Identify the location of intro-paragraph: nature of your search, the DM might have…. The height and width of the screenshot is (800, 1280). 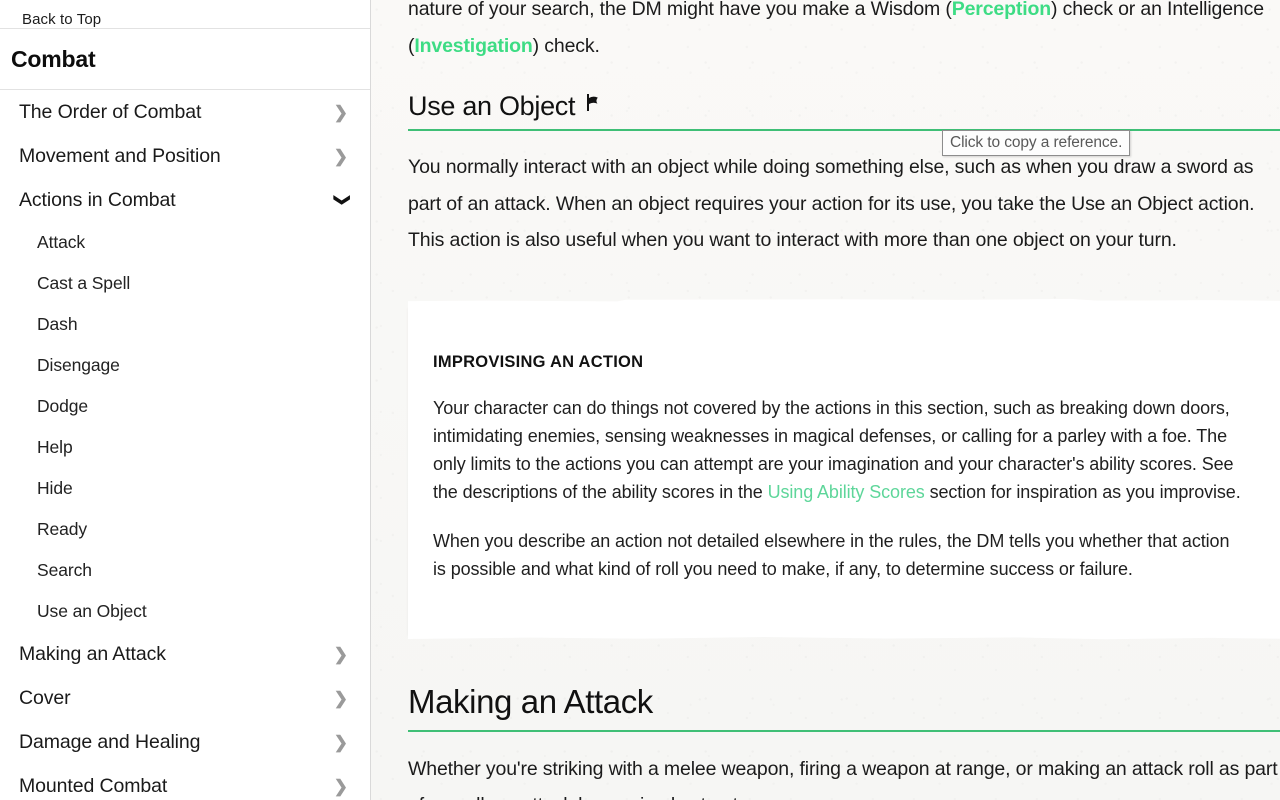
(844, 32).